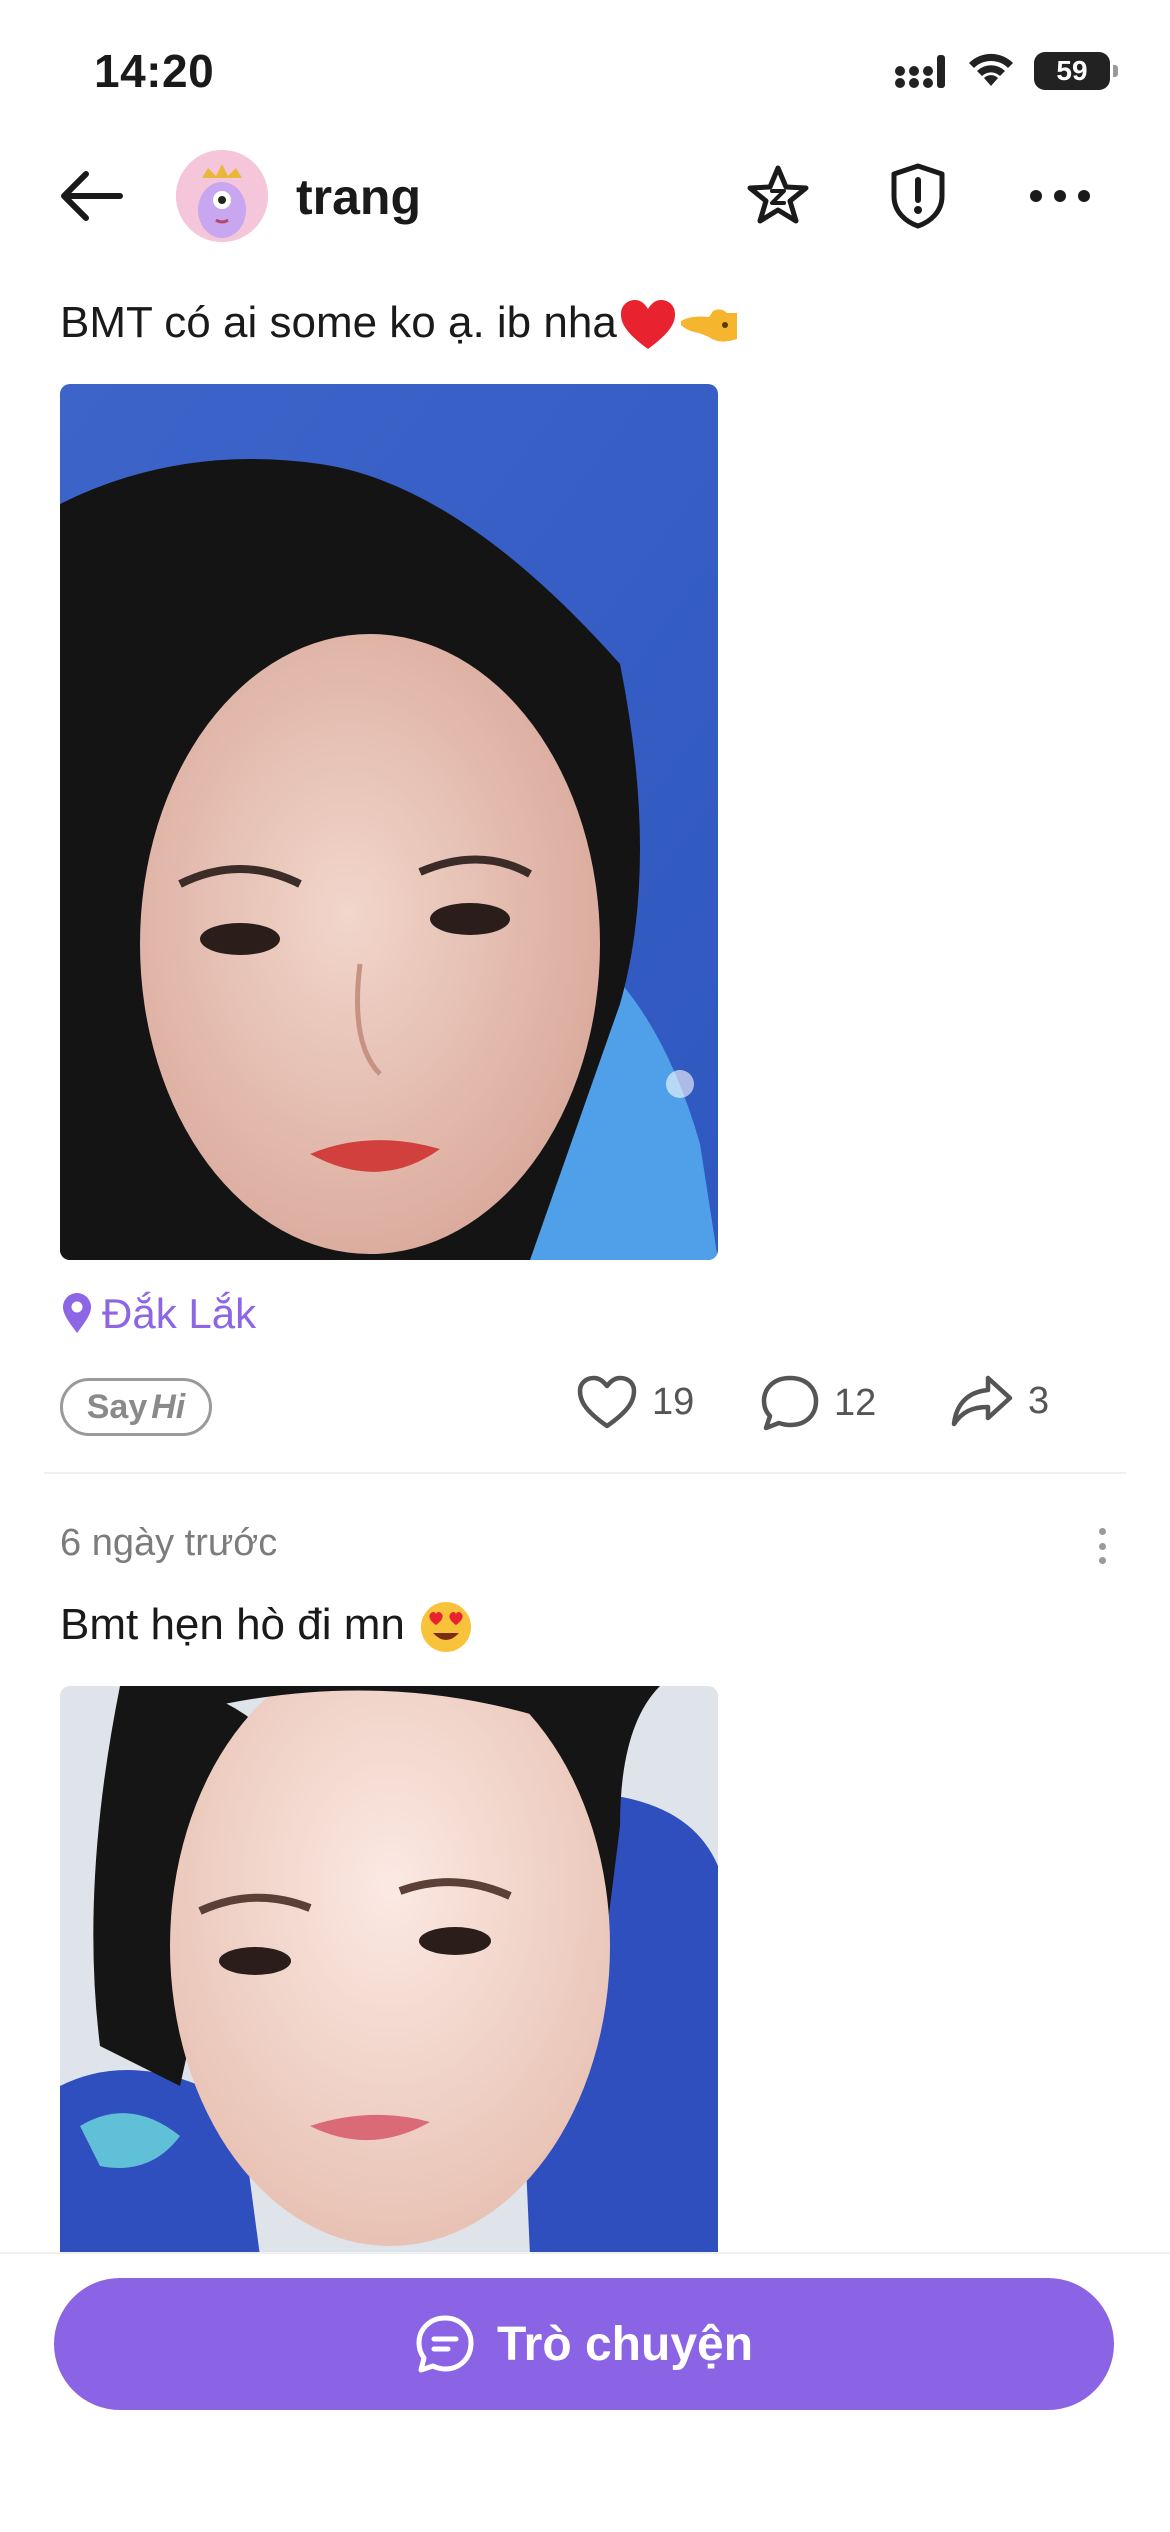 This screenshot has height=2532, width=1170. I want to click on heart-eyes-emoji-icon, so click(446, 1627).